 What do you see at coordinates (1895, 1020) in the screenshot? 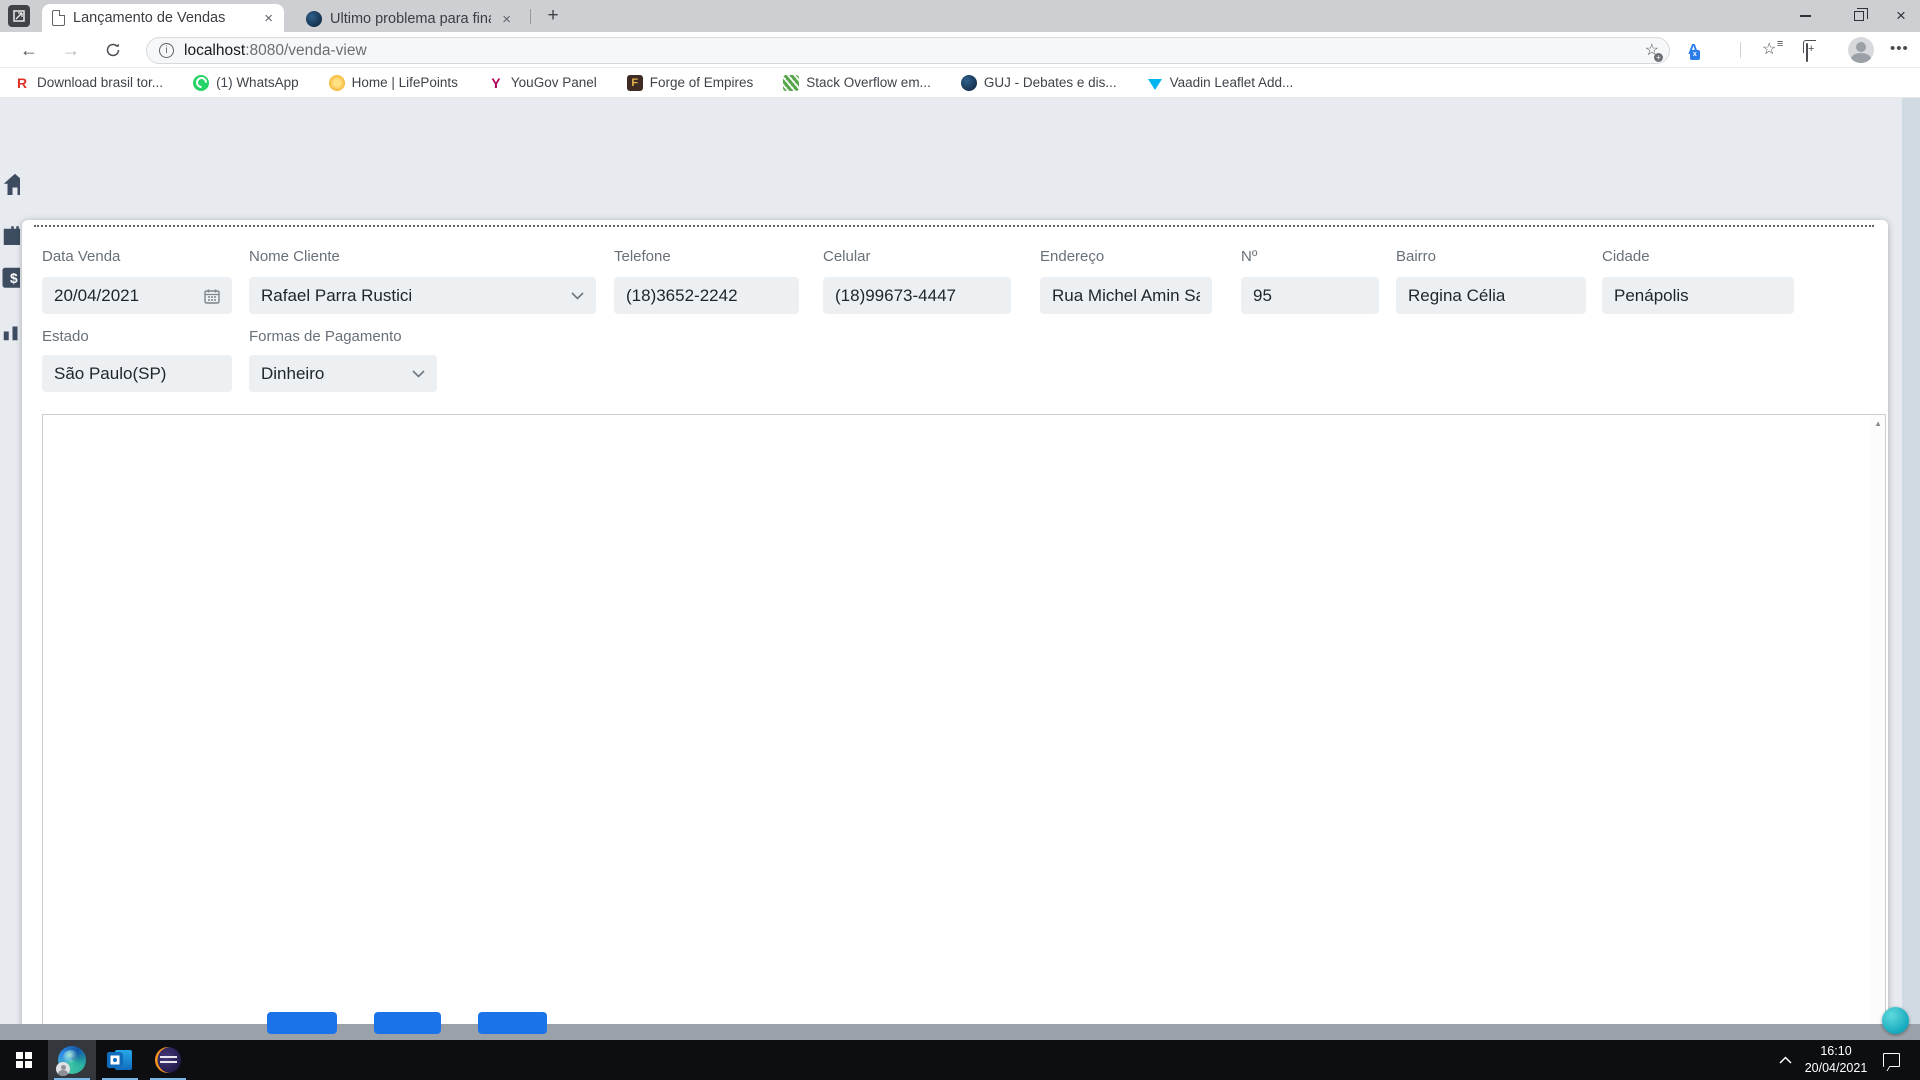
I see `dev-tools-fab` at bounding box center [1895, 1020].